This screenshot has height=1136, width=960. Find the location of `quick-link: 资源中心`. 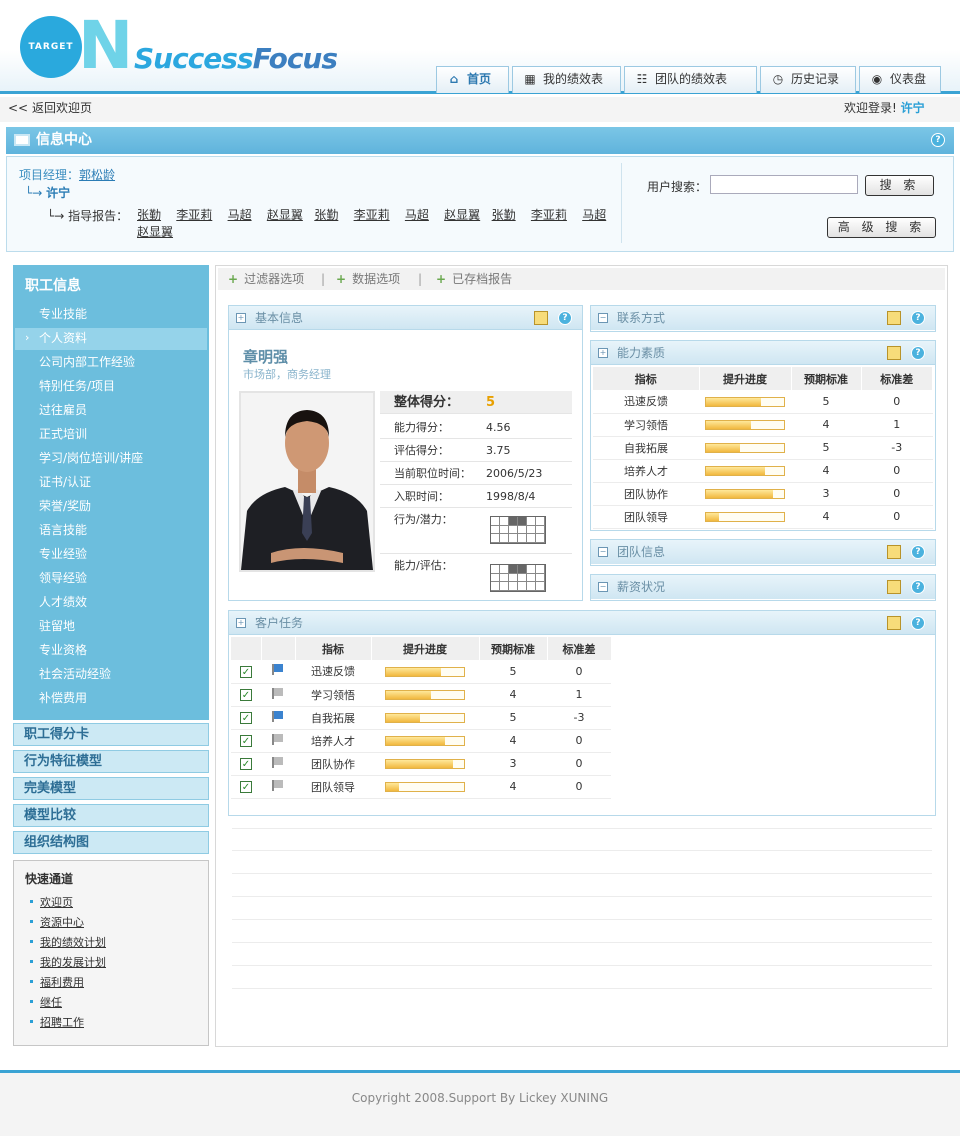

quick-link: 资源中心 is located at coordinates (57, 922).